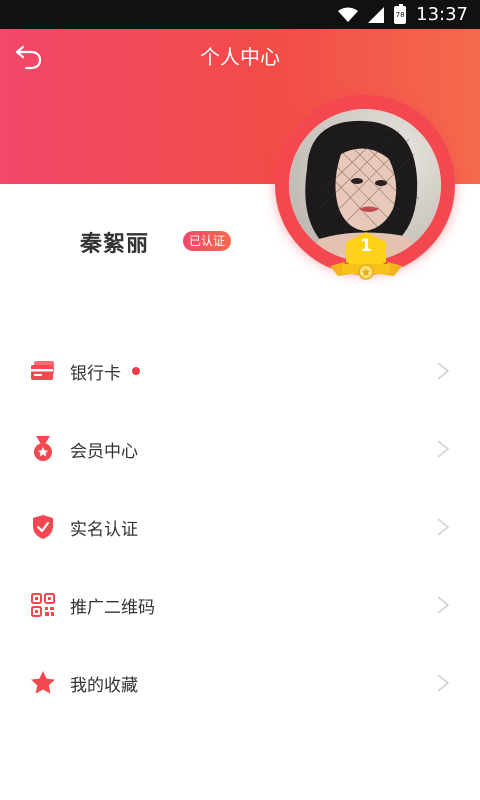 The height and width of the screenshot is (800, 480). I want to click on menu-item-promo-qr: 推广二维码, so click(240, 605).